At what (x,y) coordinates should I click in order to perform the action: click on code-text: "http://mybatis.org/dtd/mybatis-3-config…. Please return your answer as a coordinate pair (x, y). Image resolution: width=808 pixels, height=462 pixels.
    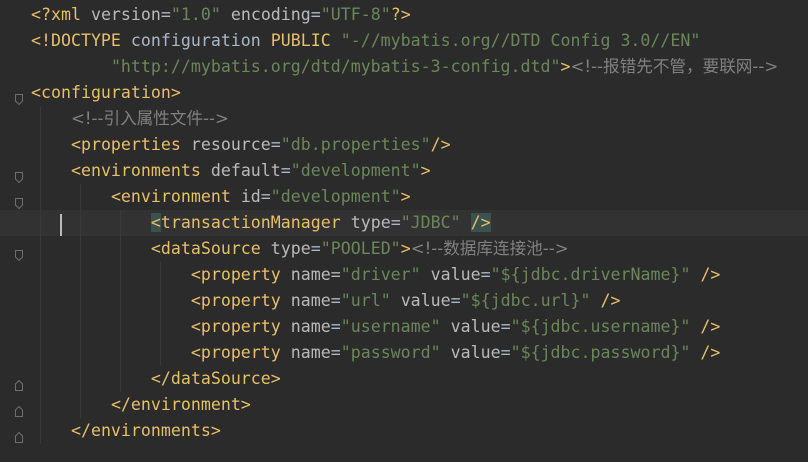
    Looking at the image, I should click on (404, 67).